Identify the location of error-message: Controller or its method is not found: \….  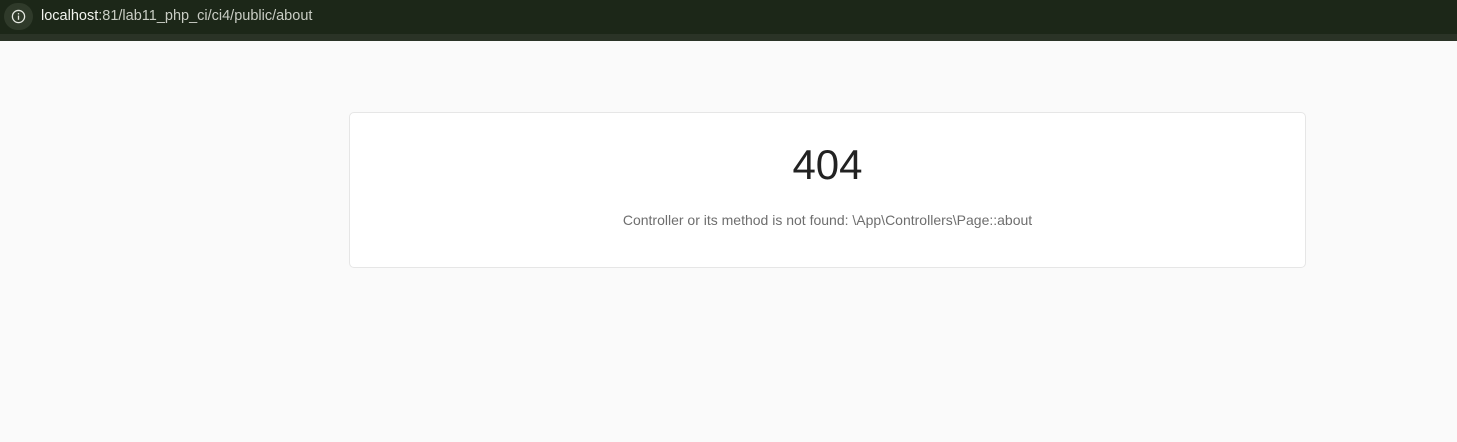
(827, 220).